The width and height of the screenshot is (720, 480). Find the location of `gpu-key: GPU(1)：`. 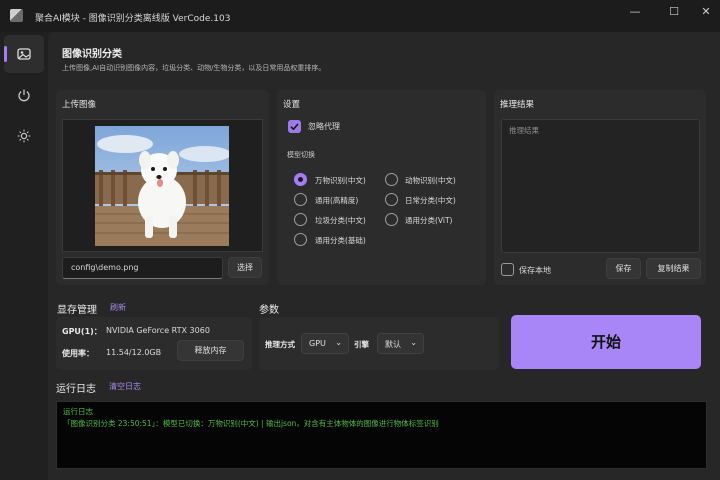

gpu-key: GPU(1)： is located at coordinates (82, 331).